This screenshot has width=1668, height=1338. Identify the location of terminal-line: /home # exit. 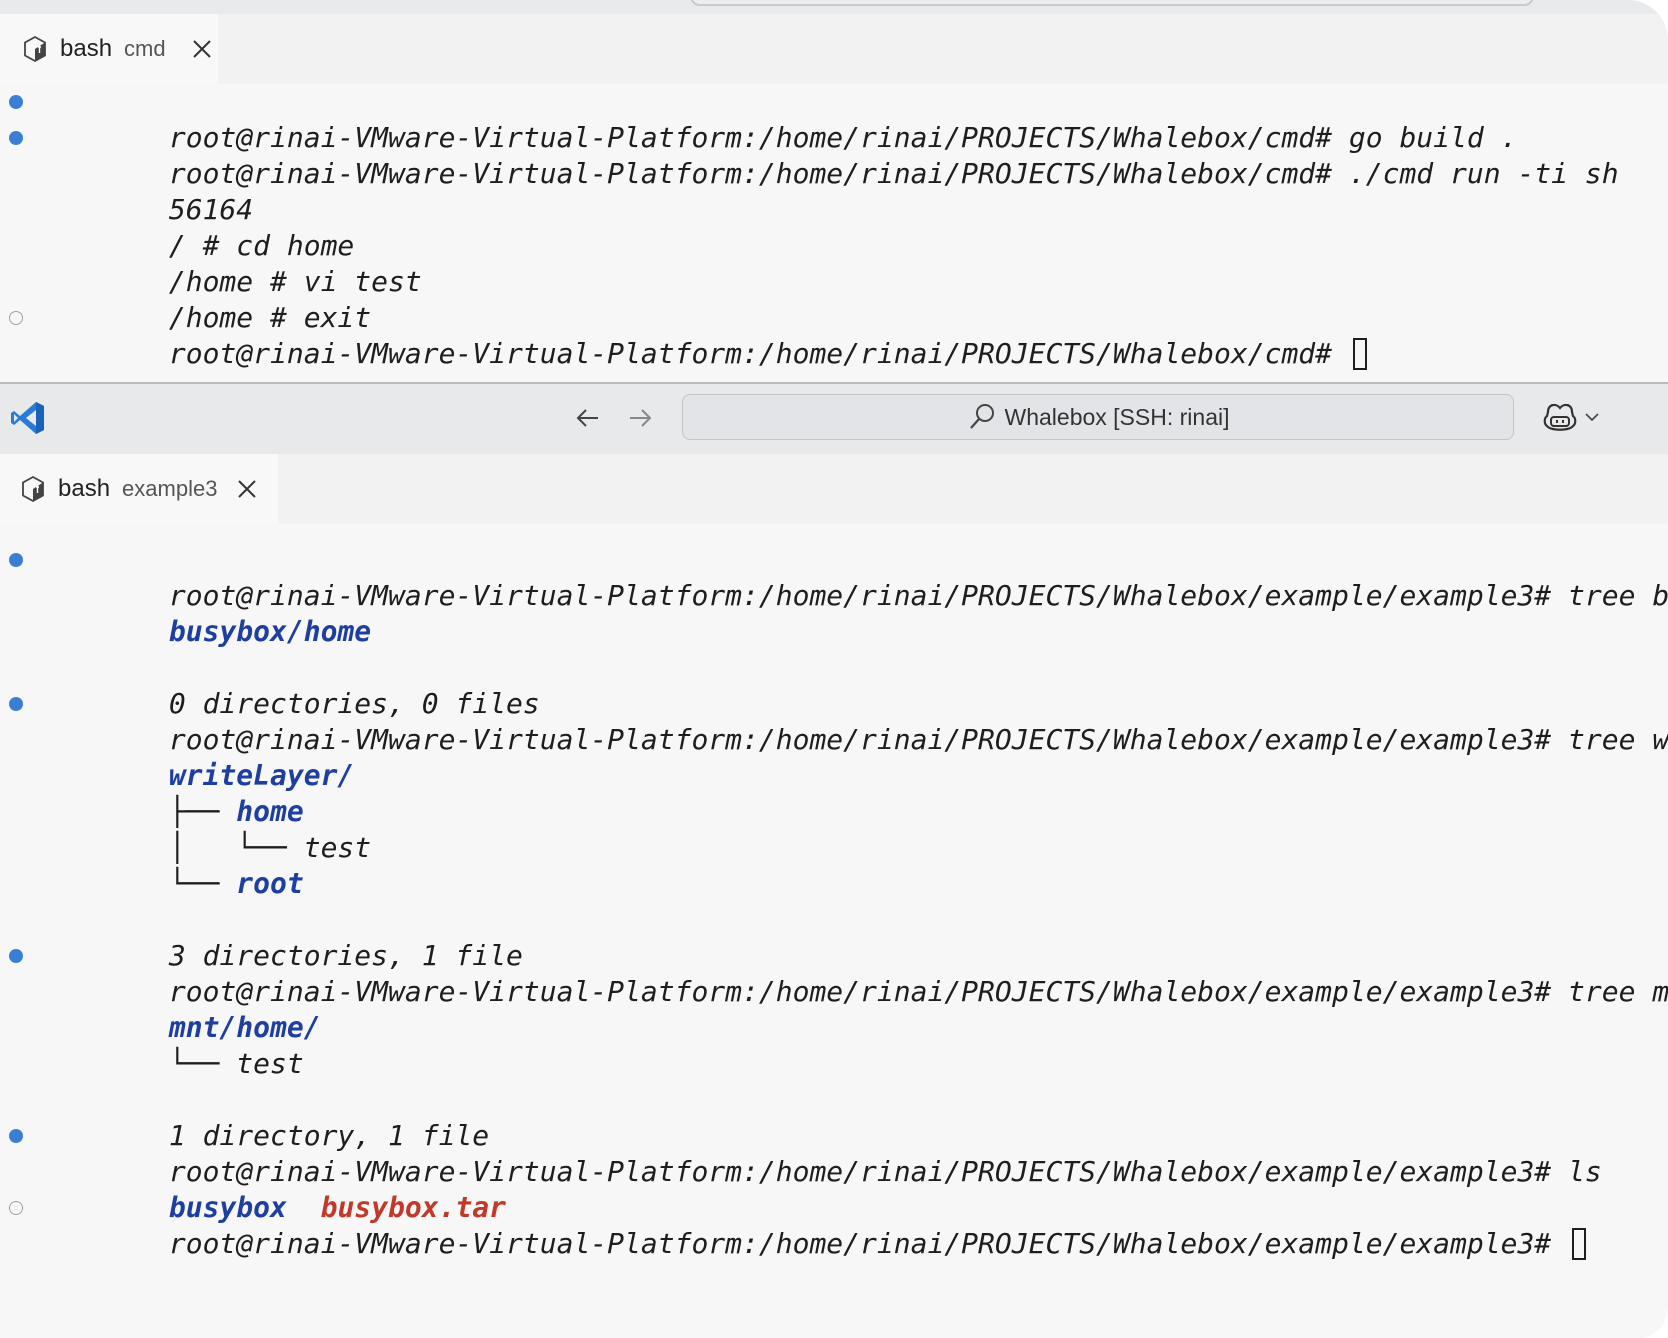
(834, 299).